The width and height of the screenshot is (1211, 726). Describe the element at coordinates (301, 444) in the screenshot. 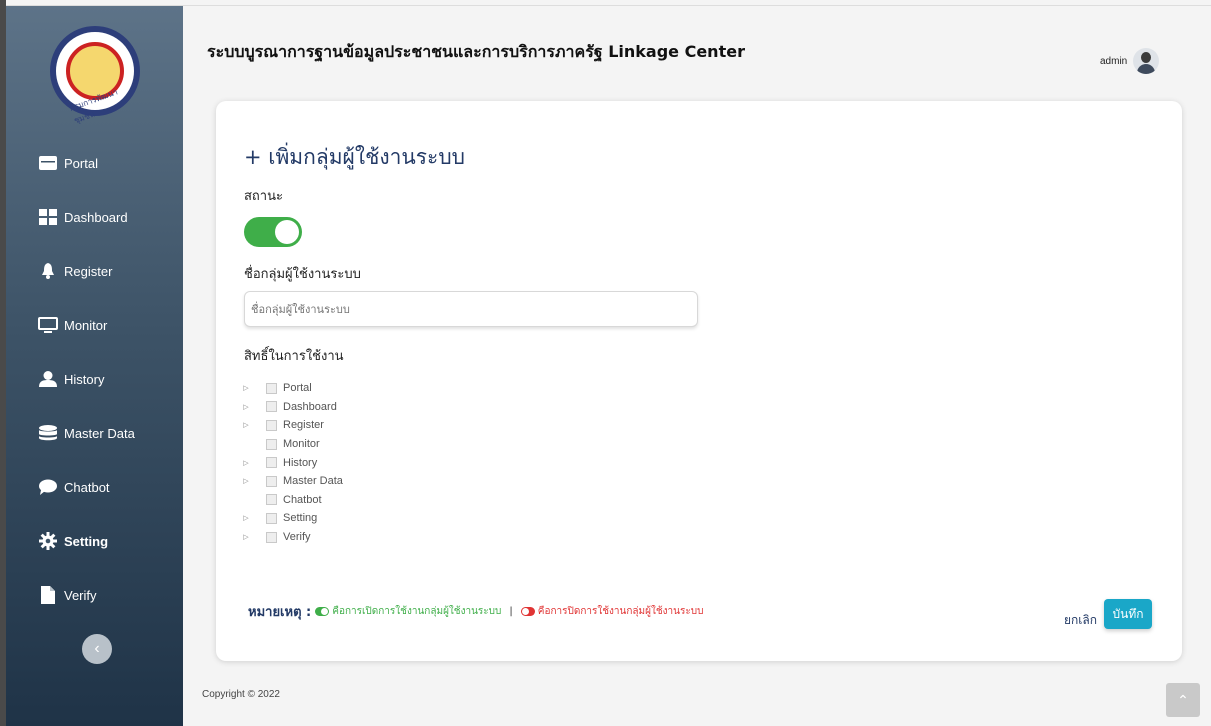

I see `tree-item-label: Monitor` at that location.